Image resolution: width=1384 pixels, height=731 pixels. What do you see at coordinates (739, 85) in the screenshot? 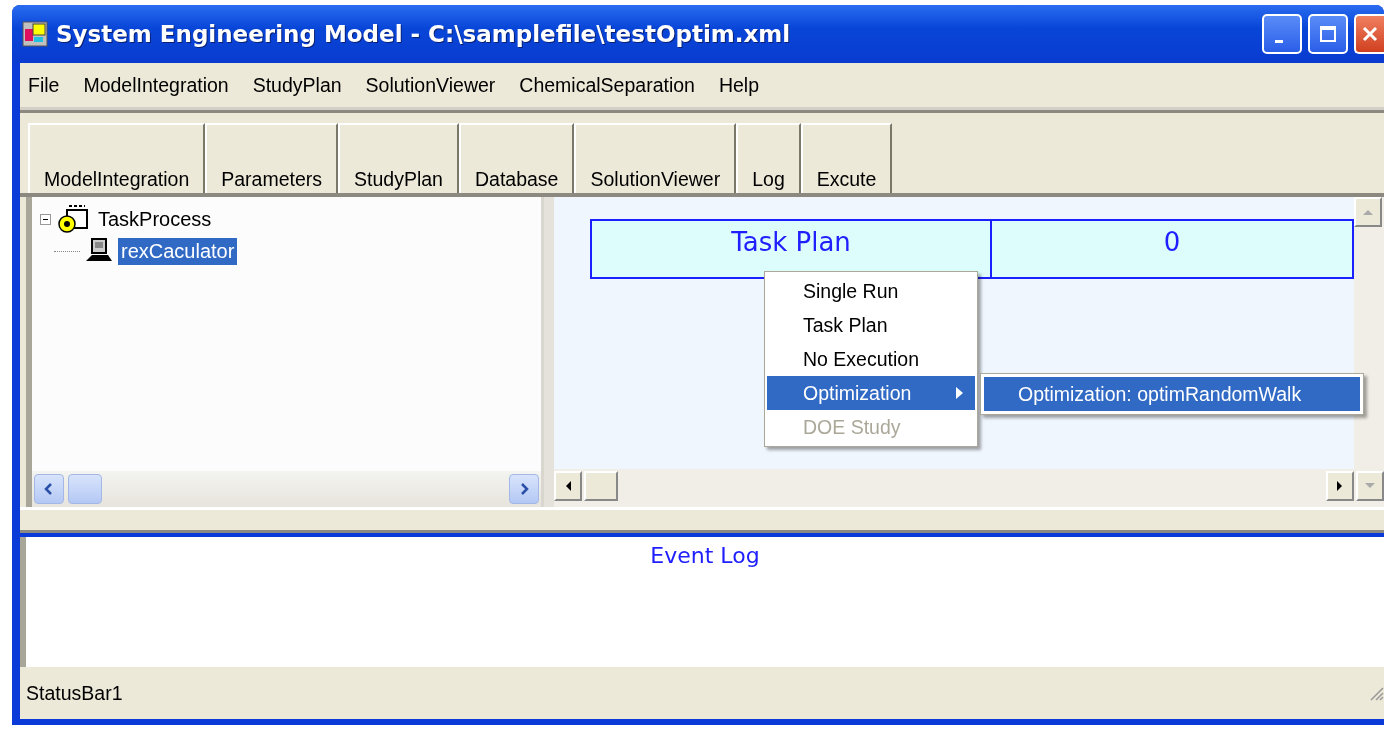
I see `menu-item: Help` at bounding box center [739, 85].